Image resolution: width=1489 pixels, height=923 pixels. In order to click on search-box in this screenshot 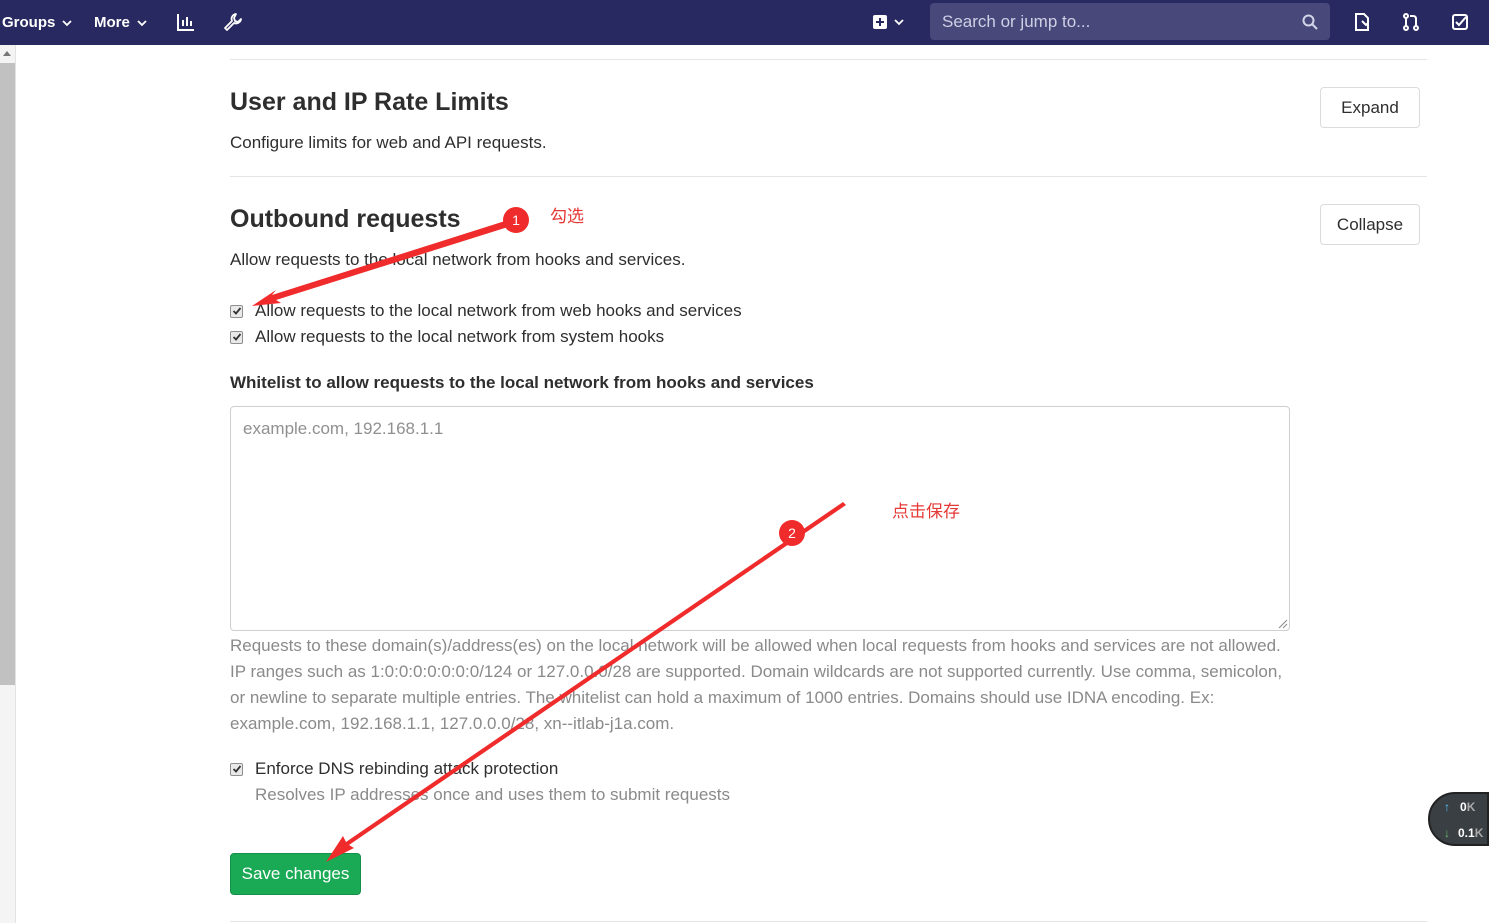, I will do `click(1130, 21)`.